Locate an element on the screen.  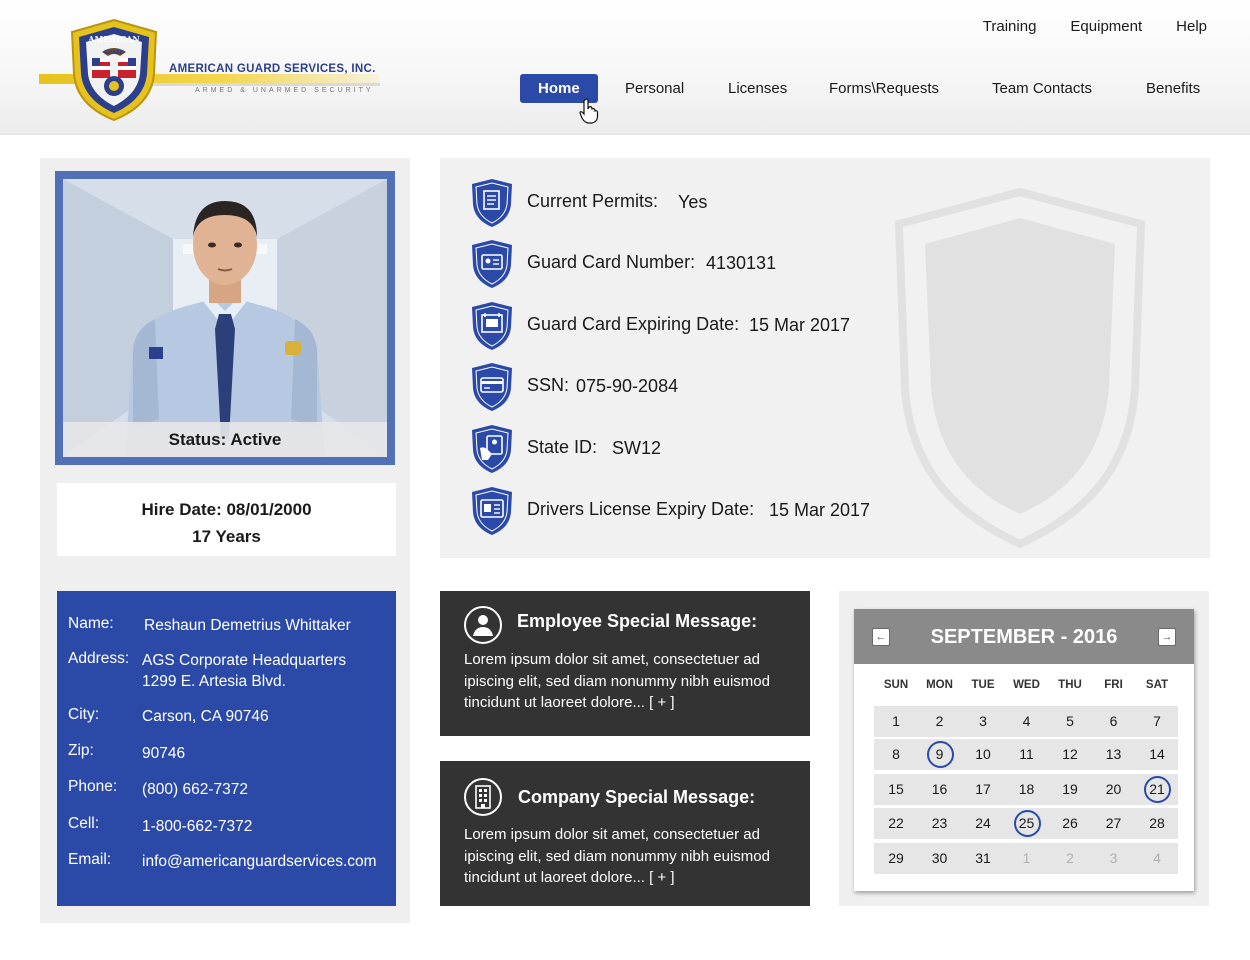
guard-photo-illustration is located at coordinates (225, 318).